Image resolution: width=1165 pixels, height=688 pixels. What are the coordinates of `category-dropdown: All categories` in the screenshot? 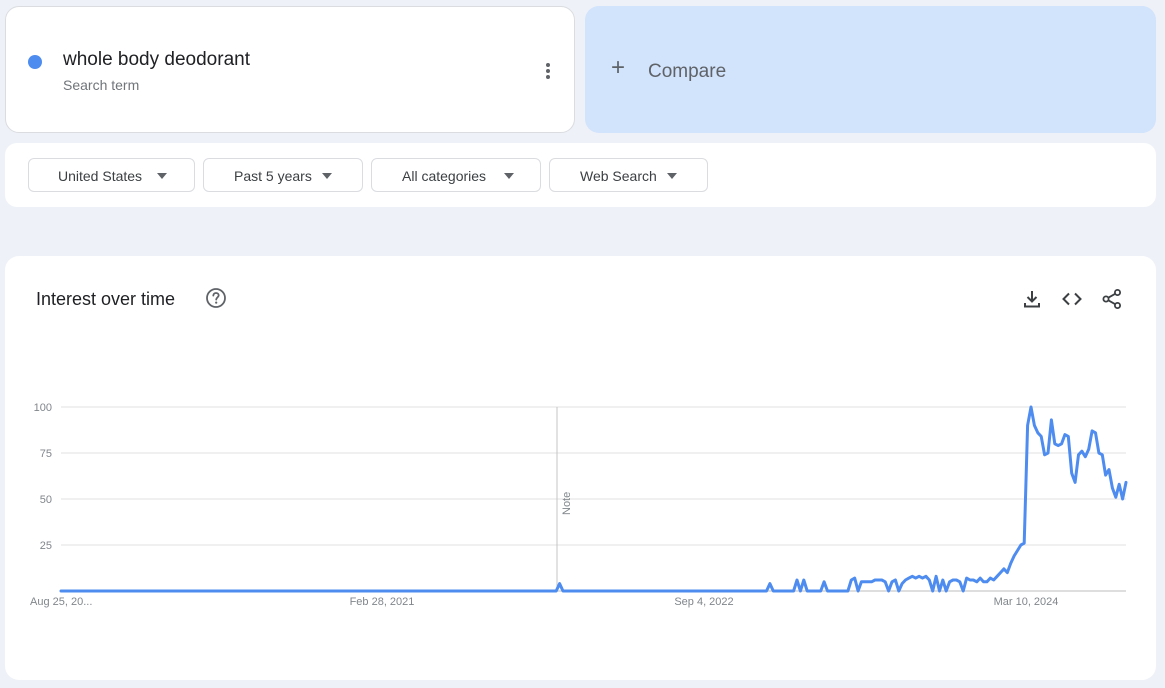 It's located at (456, 175).